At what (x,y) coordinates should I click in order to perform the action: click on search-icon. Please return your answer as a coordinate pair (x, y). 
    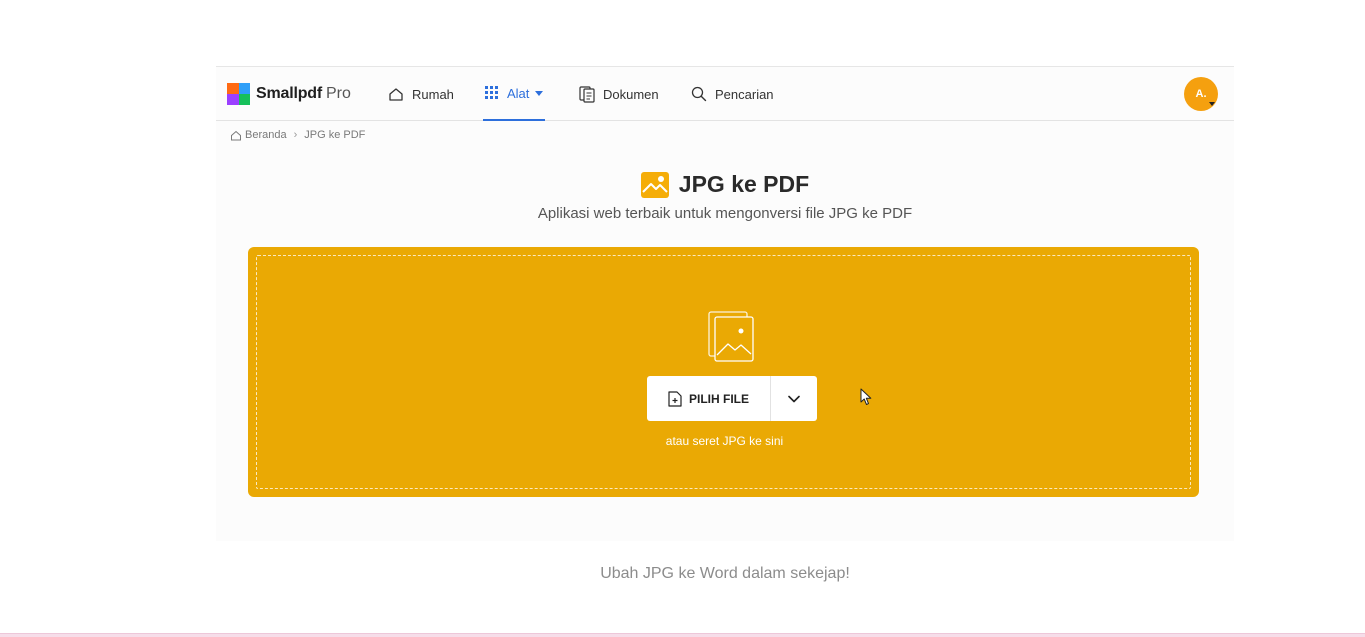
    Looking at the image, I should click on (699, 94).